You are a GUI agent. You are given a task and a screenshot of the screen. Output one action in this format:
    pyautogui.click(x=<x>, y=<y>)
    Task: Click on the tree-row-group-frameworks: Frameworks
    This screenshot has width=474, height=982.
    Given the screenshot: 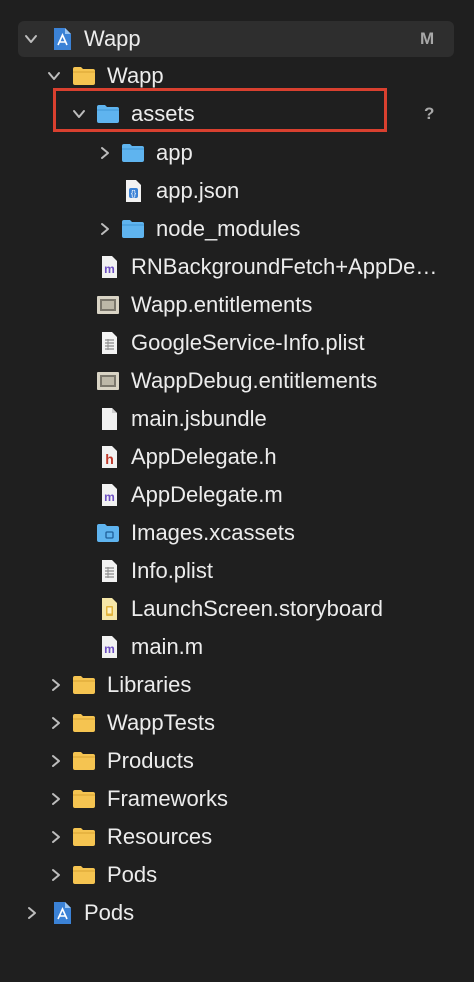 What is the action you would take?
    pyautogui.click(x=237, y=799)
    